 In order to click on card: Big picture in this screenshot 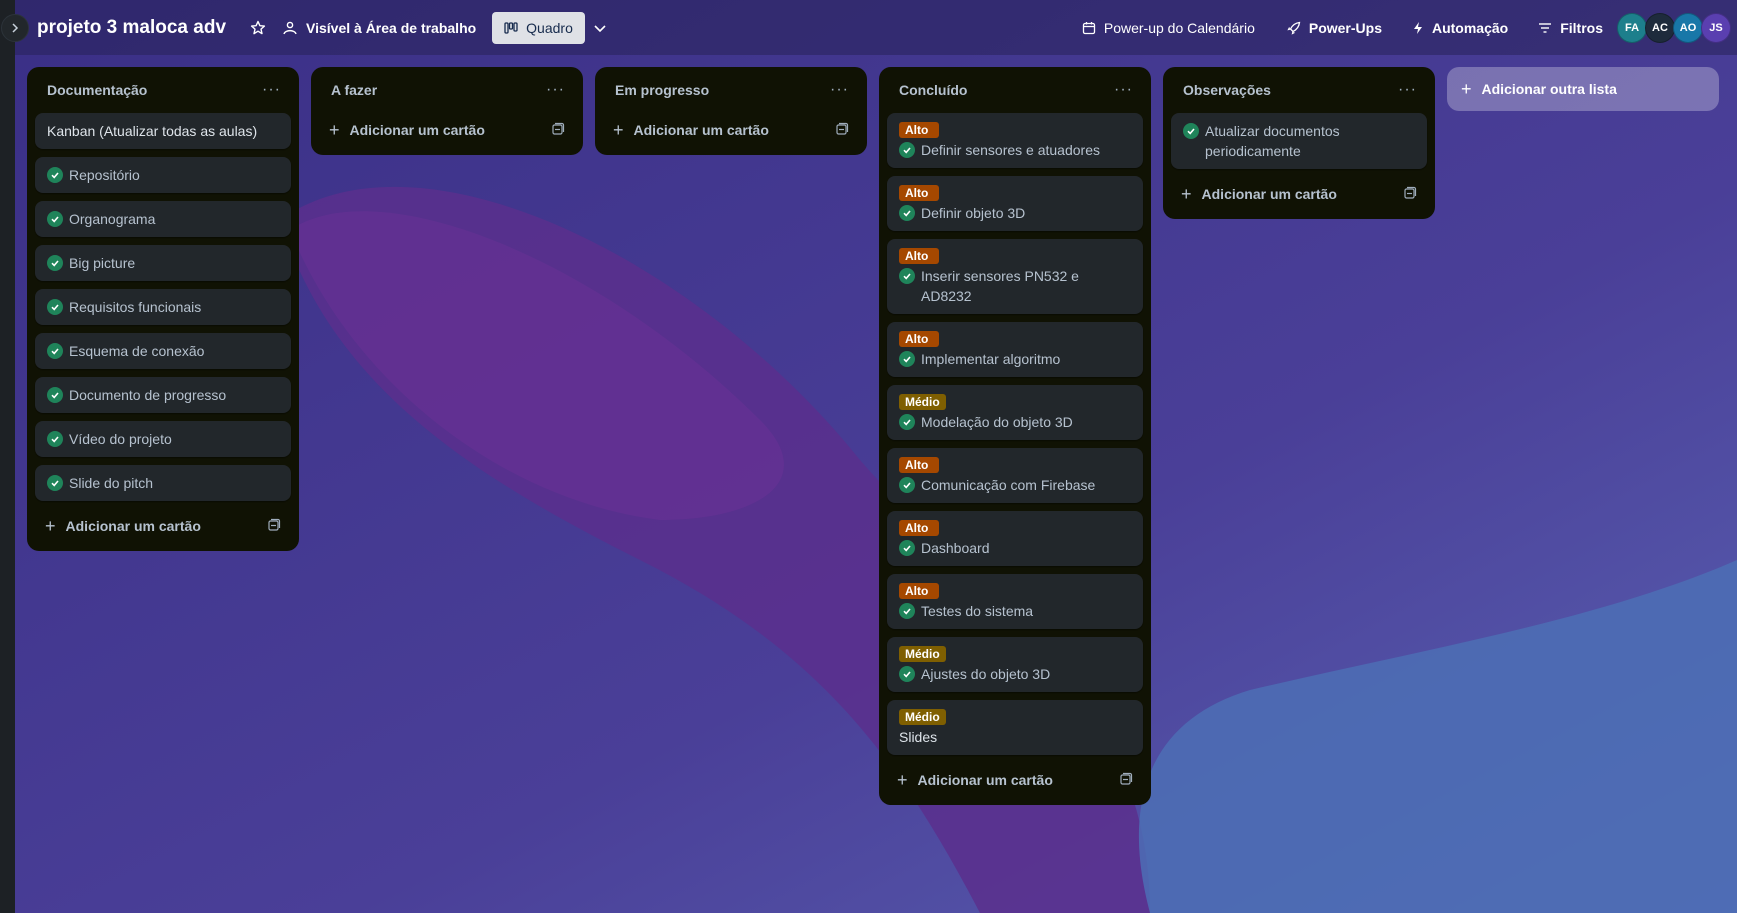, I will do `click(163, 263)`.